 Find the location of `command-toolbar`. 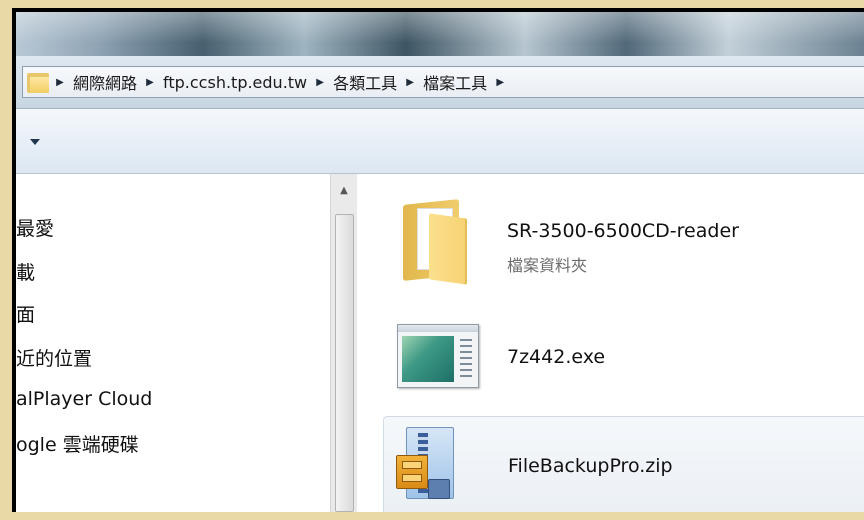

command-toolbar is located at coordinates (440, 141).